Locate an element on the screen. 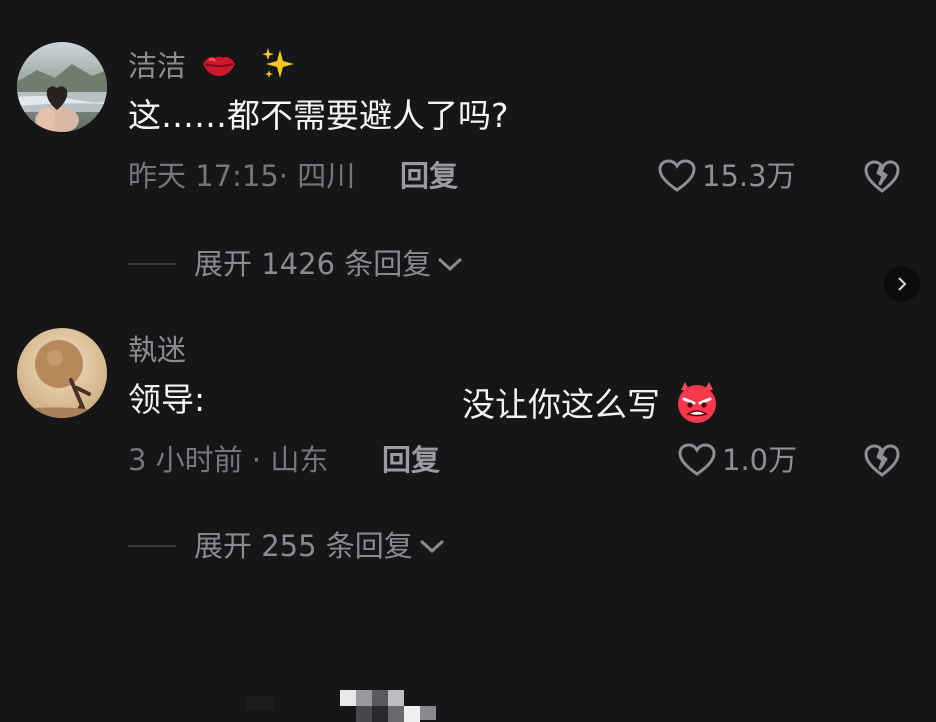 The image size is (936, 722). censored-mosaic is located at coordinates (344, 705).